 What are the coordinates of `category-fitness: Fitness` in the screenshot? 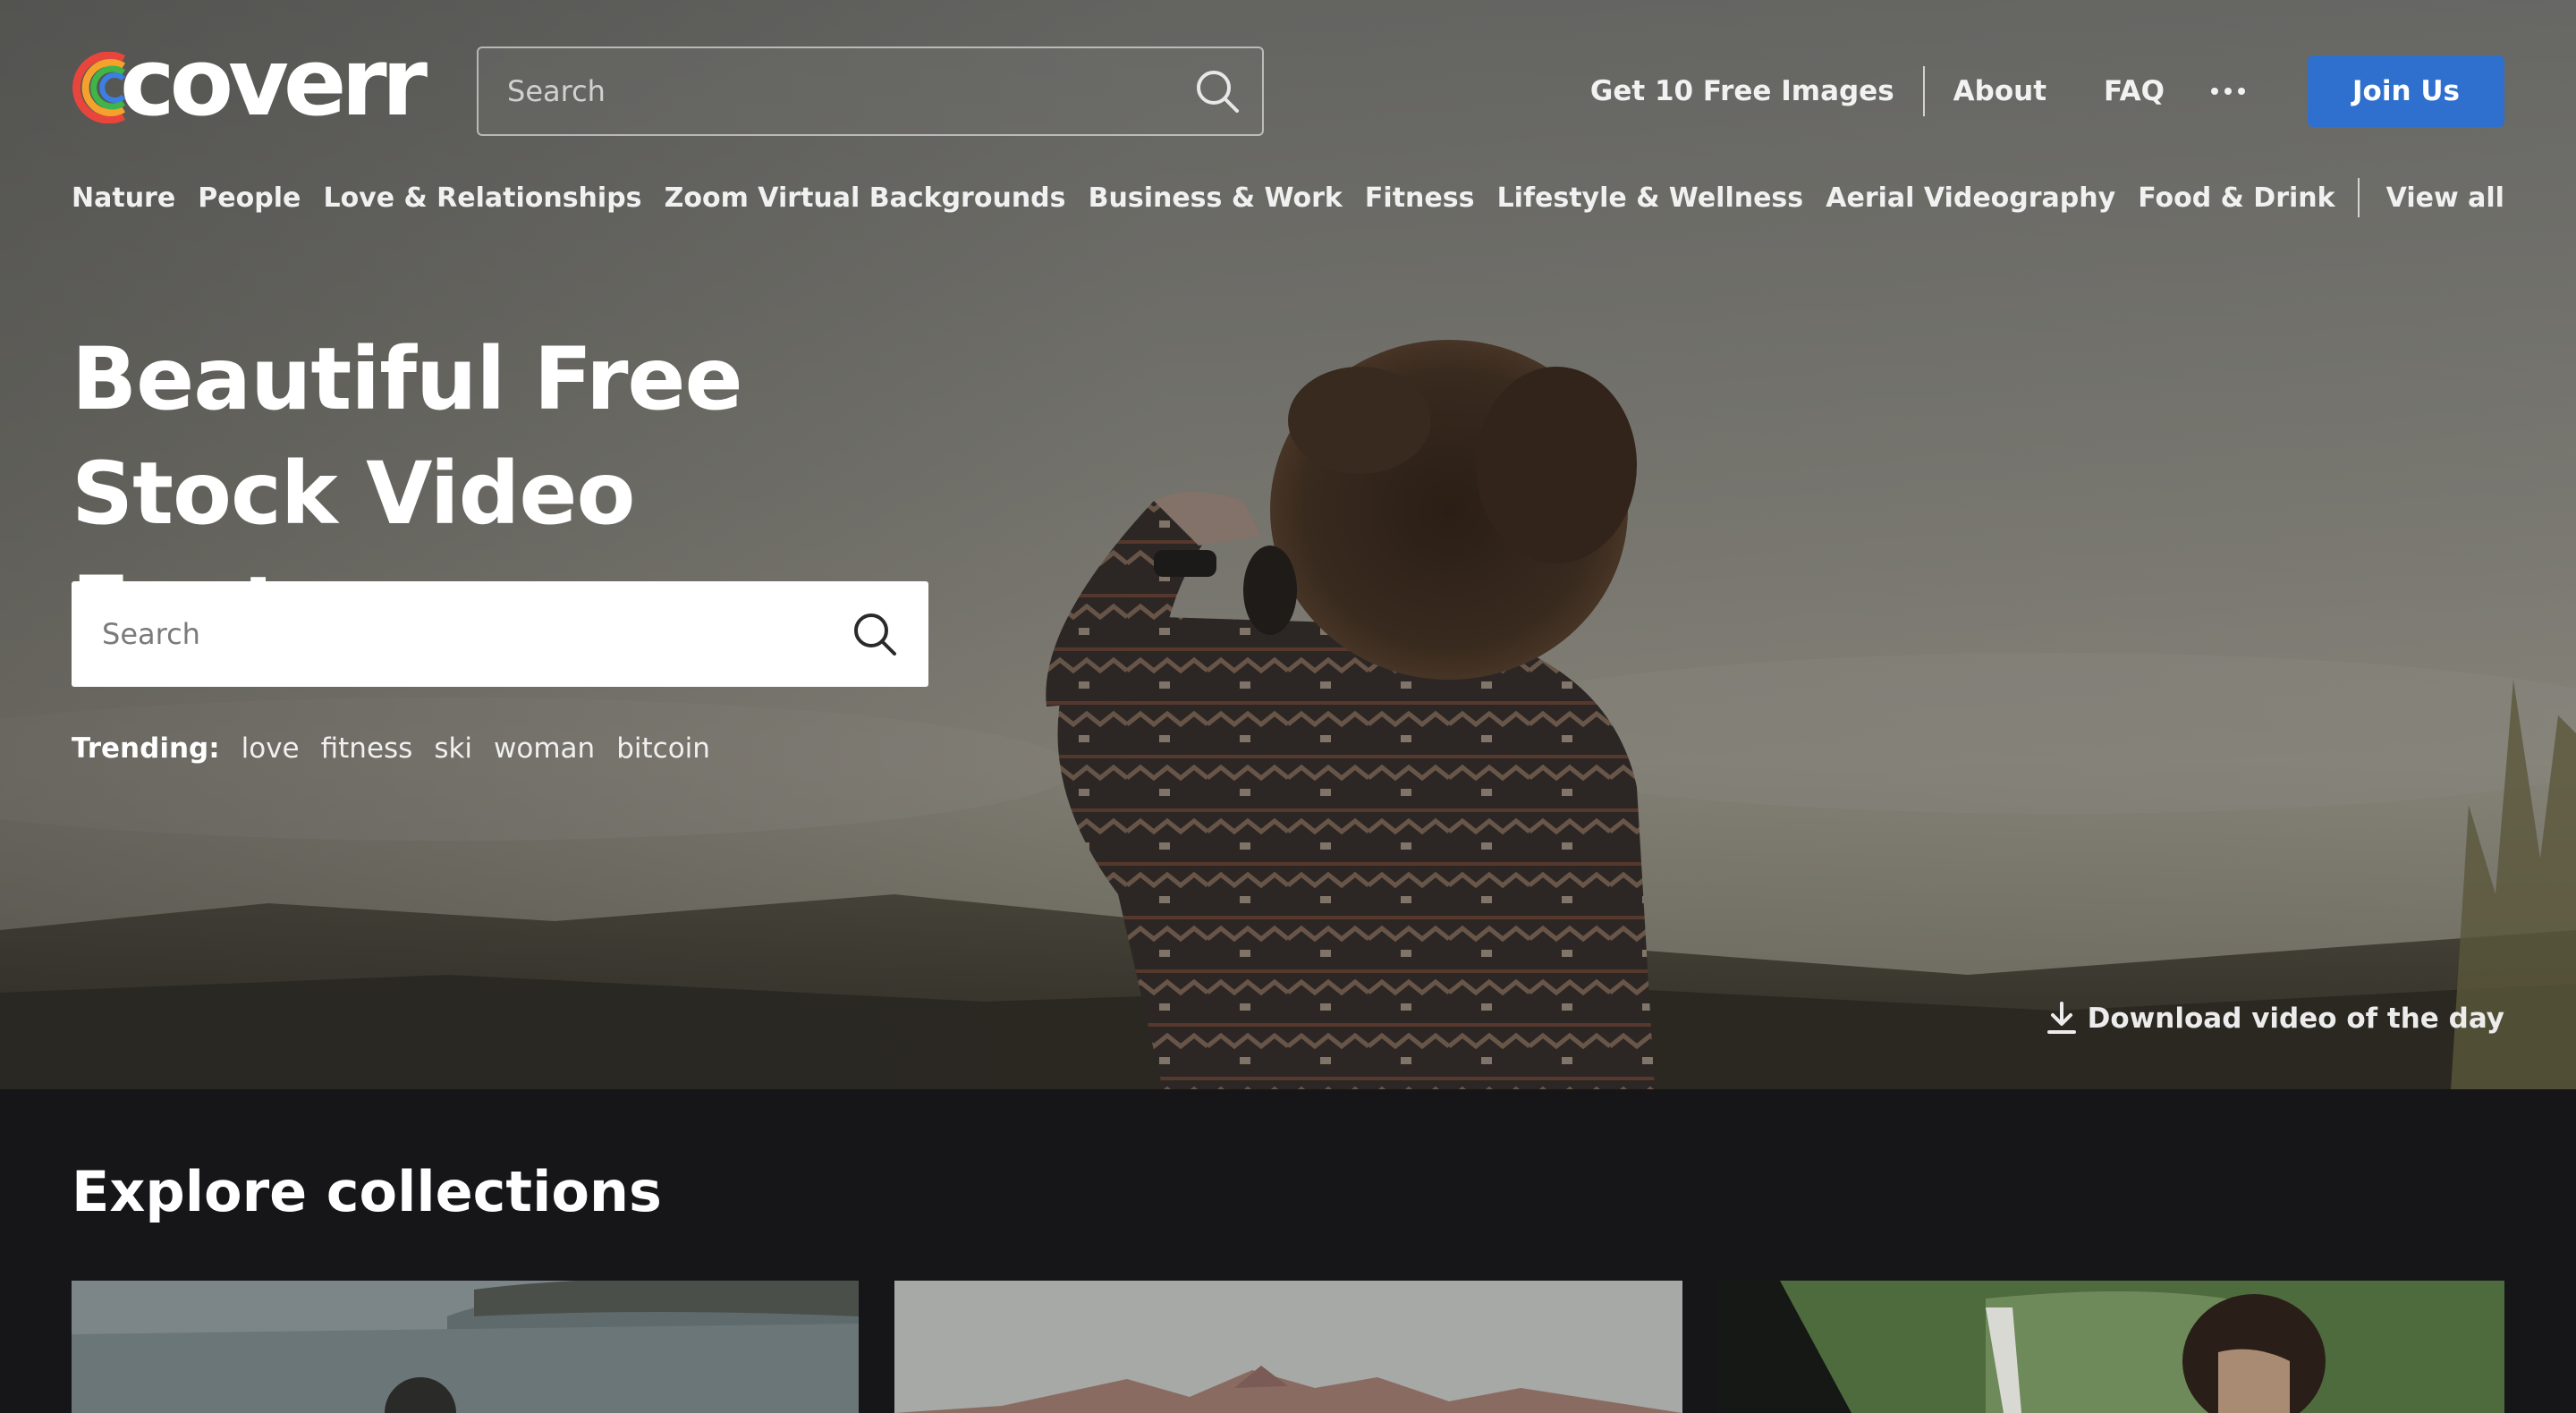 It's located at (1420, 198).